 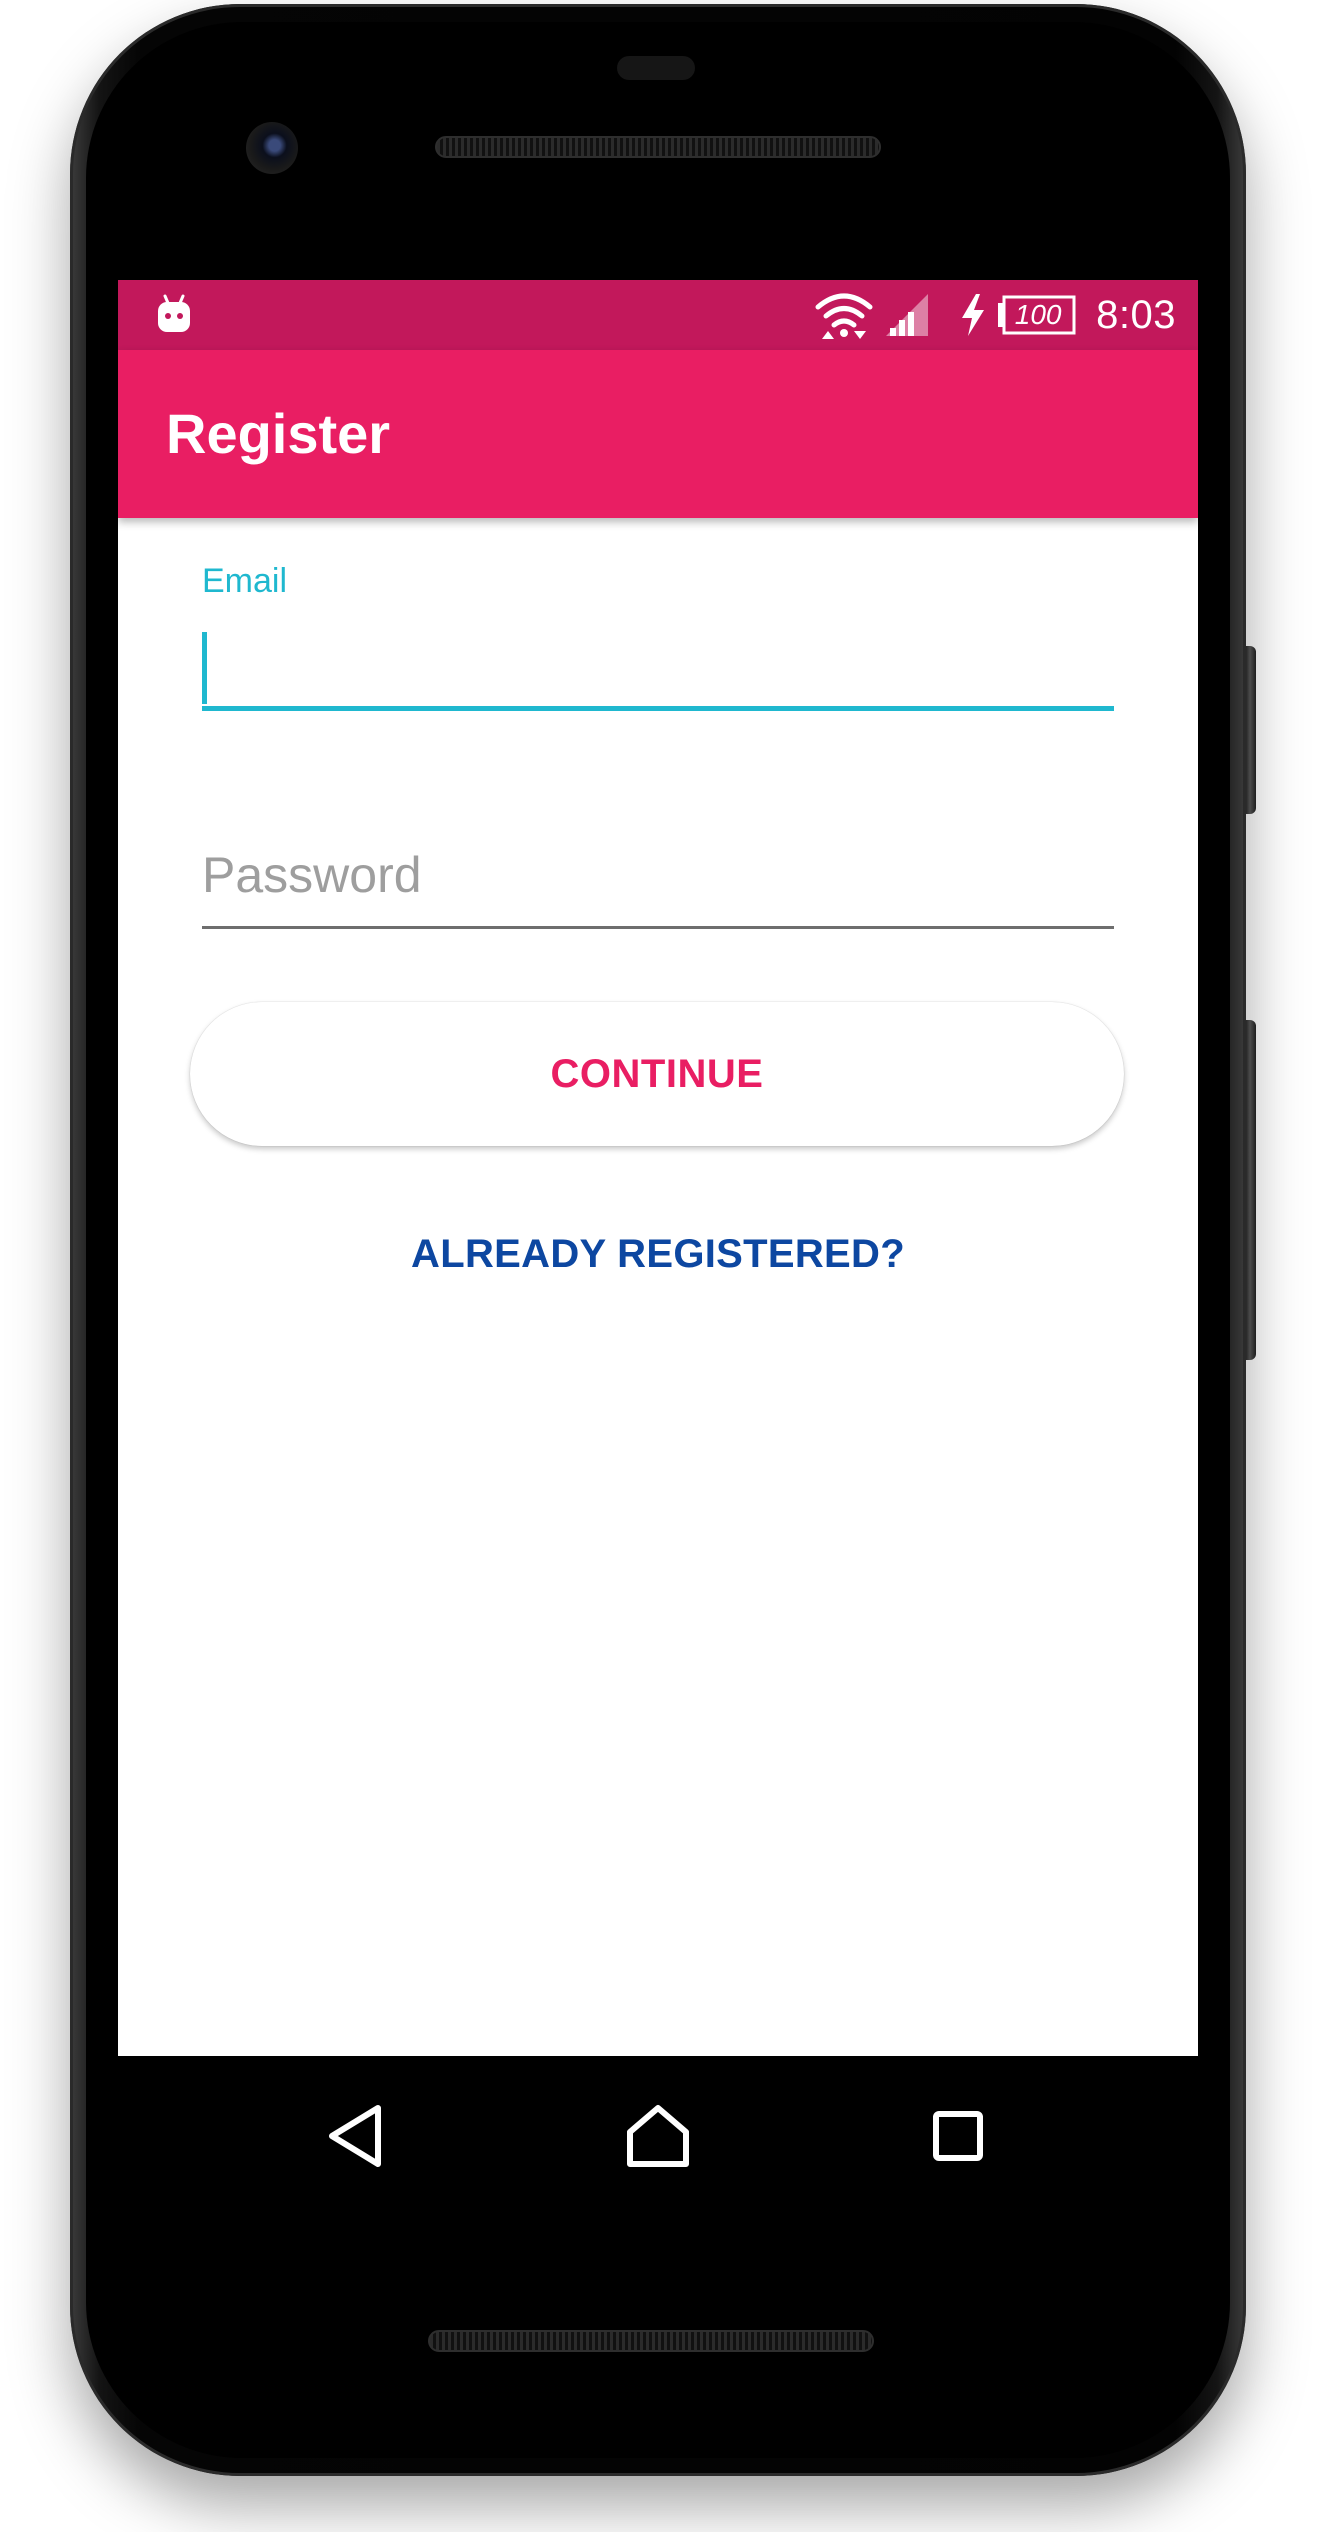 I want to click on email-field: Email, so click(x=658, y=637).